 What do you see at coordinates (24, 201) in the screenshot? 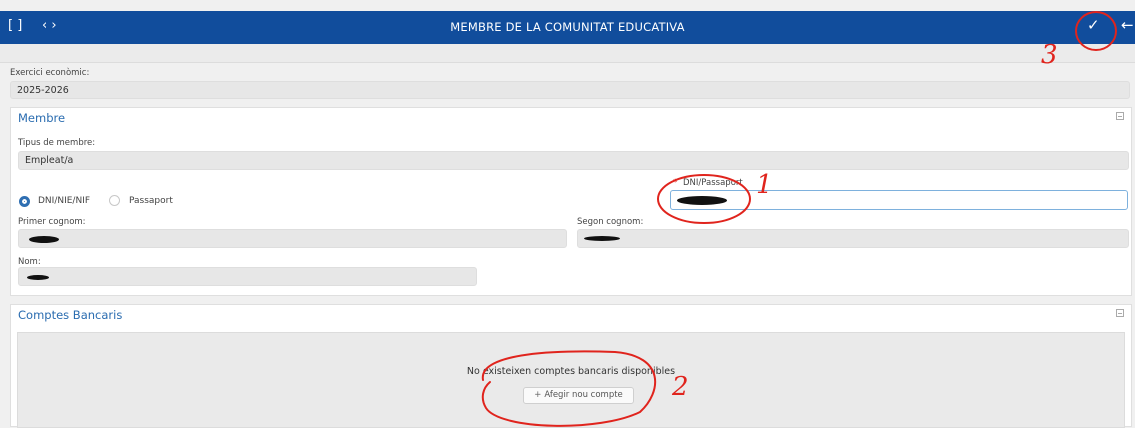
I see `radio-dni` at bounding box center [24, 201].